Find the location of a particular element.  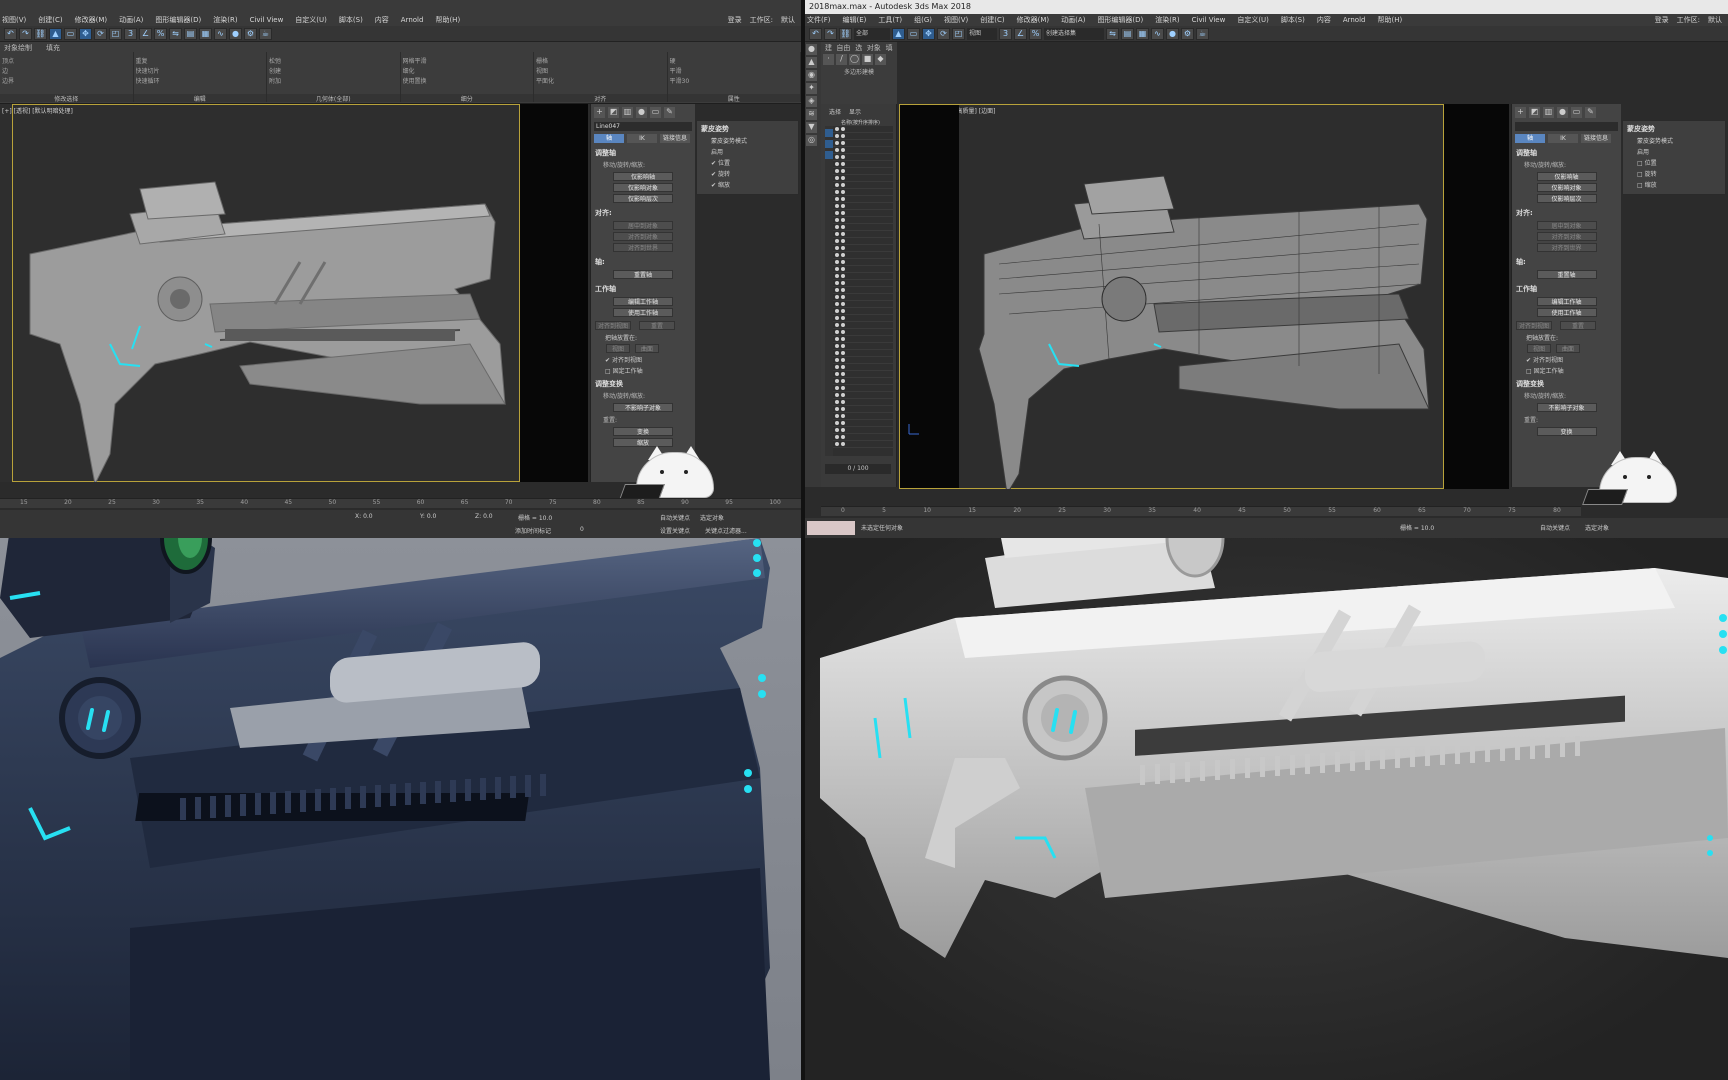

right-object-name-field is located at coordinates (1566, 126).